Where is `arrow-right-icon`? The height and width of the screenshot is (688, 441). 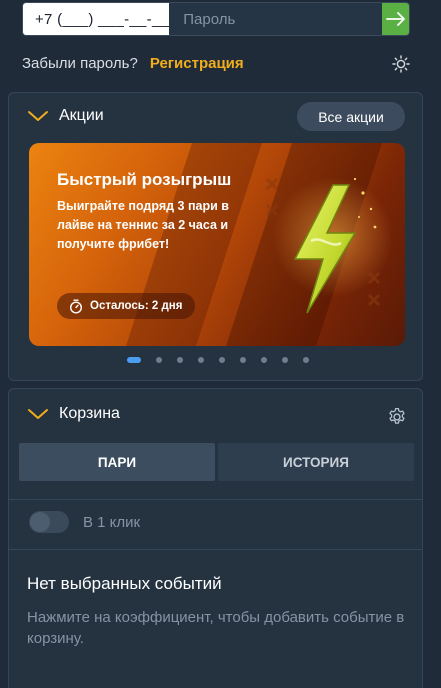
arrow-right-icon is located at coordinates (395, 19).